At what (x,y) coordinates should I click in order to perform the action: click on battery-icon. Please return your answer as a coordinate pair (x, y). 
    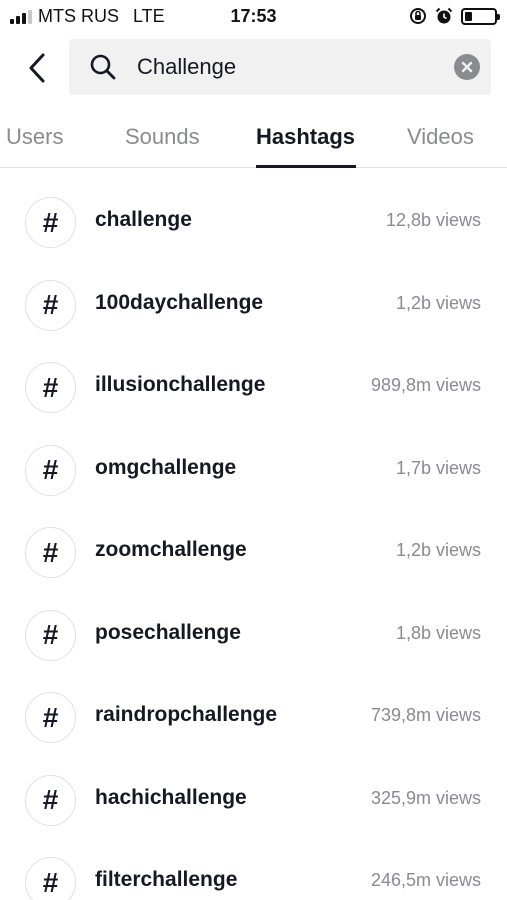
    Looking at the image, I should click on (480, 16).